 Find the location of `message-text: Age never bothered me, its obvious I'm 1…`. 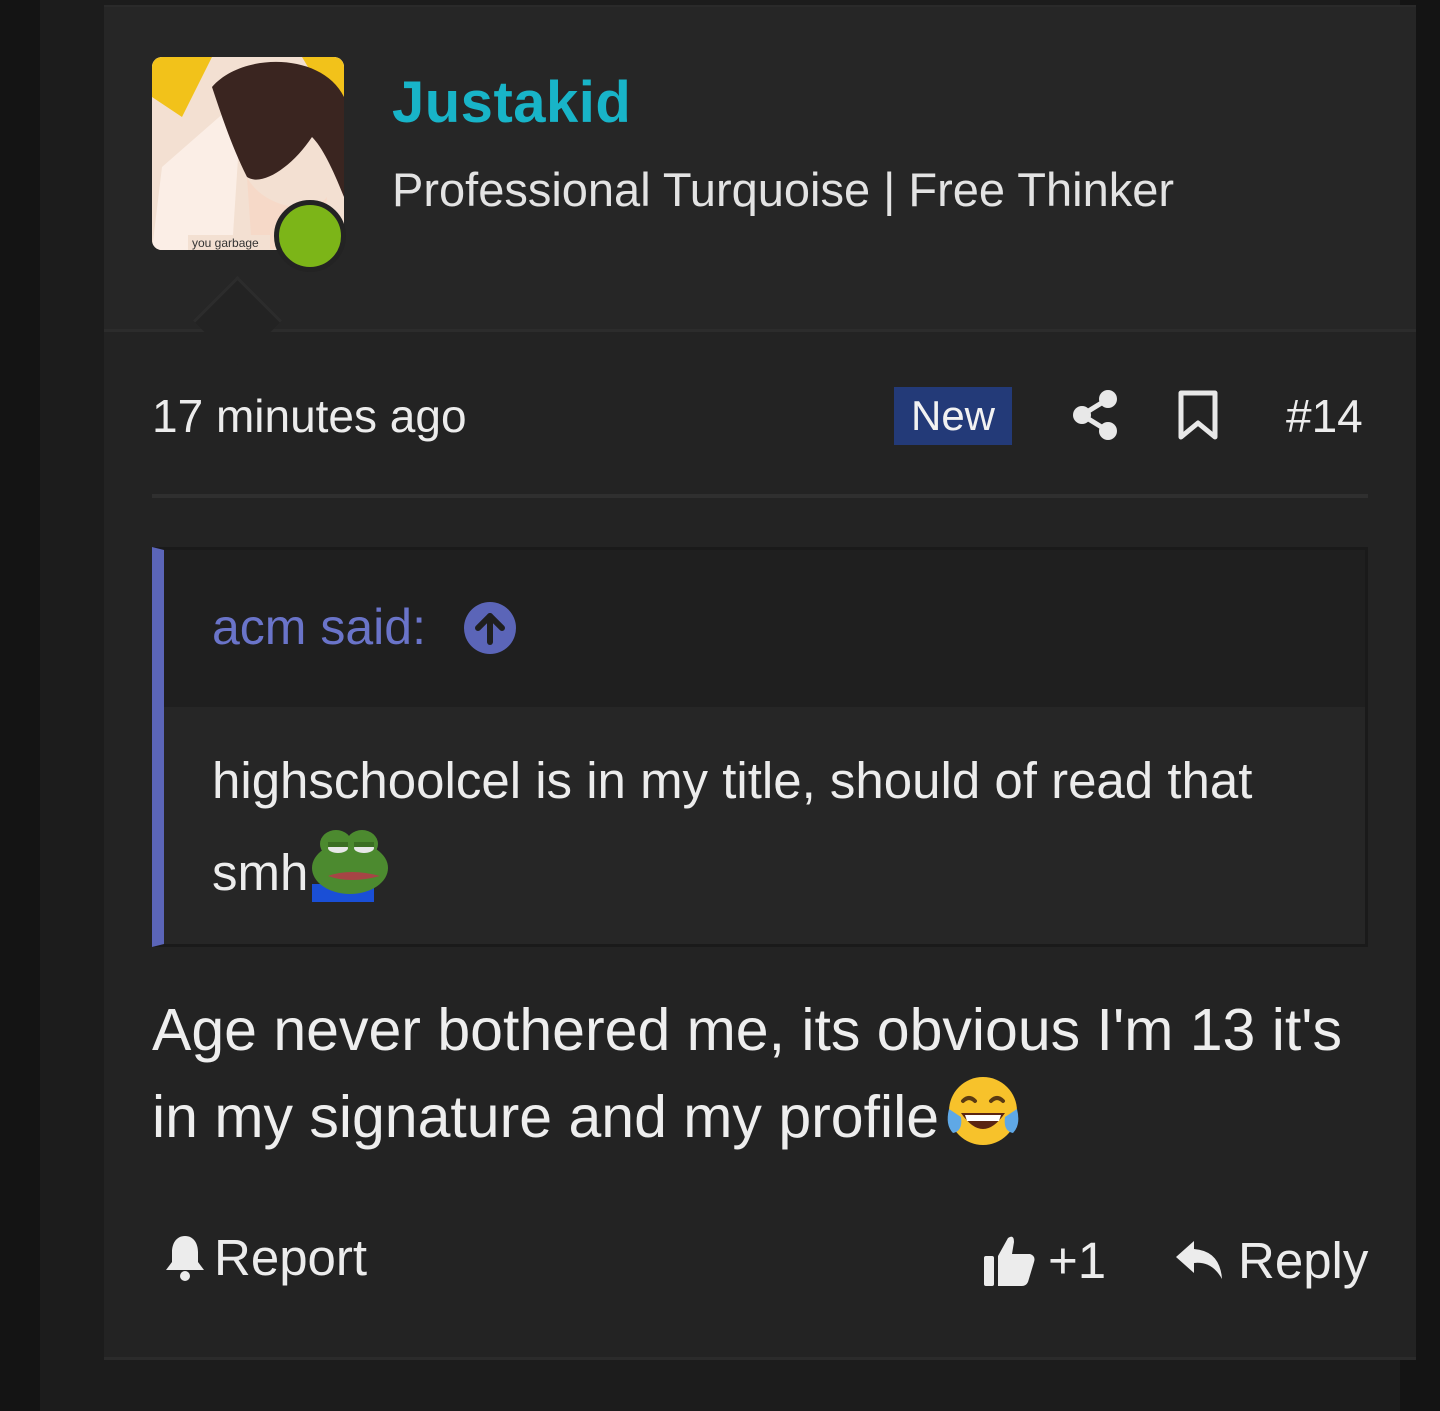

message-text: Age never bothered me, its obvious I'm 1… is located at coordinates (747, 1073).